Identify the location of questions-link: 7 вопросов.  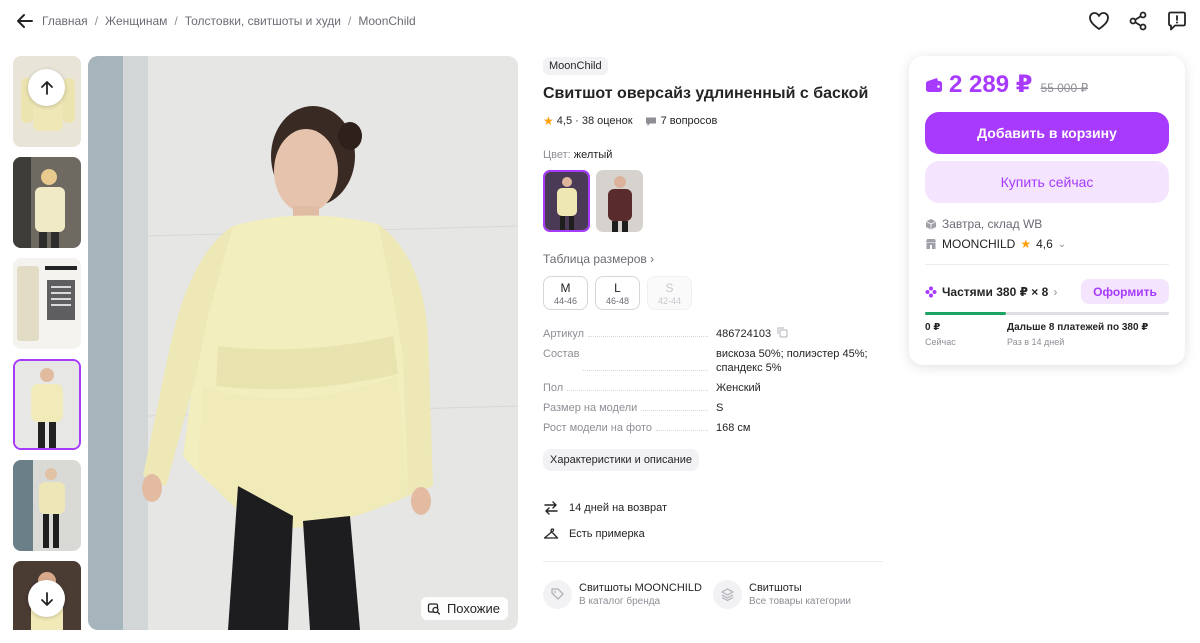
(681, 121).